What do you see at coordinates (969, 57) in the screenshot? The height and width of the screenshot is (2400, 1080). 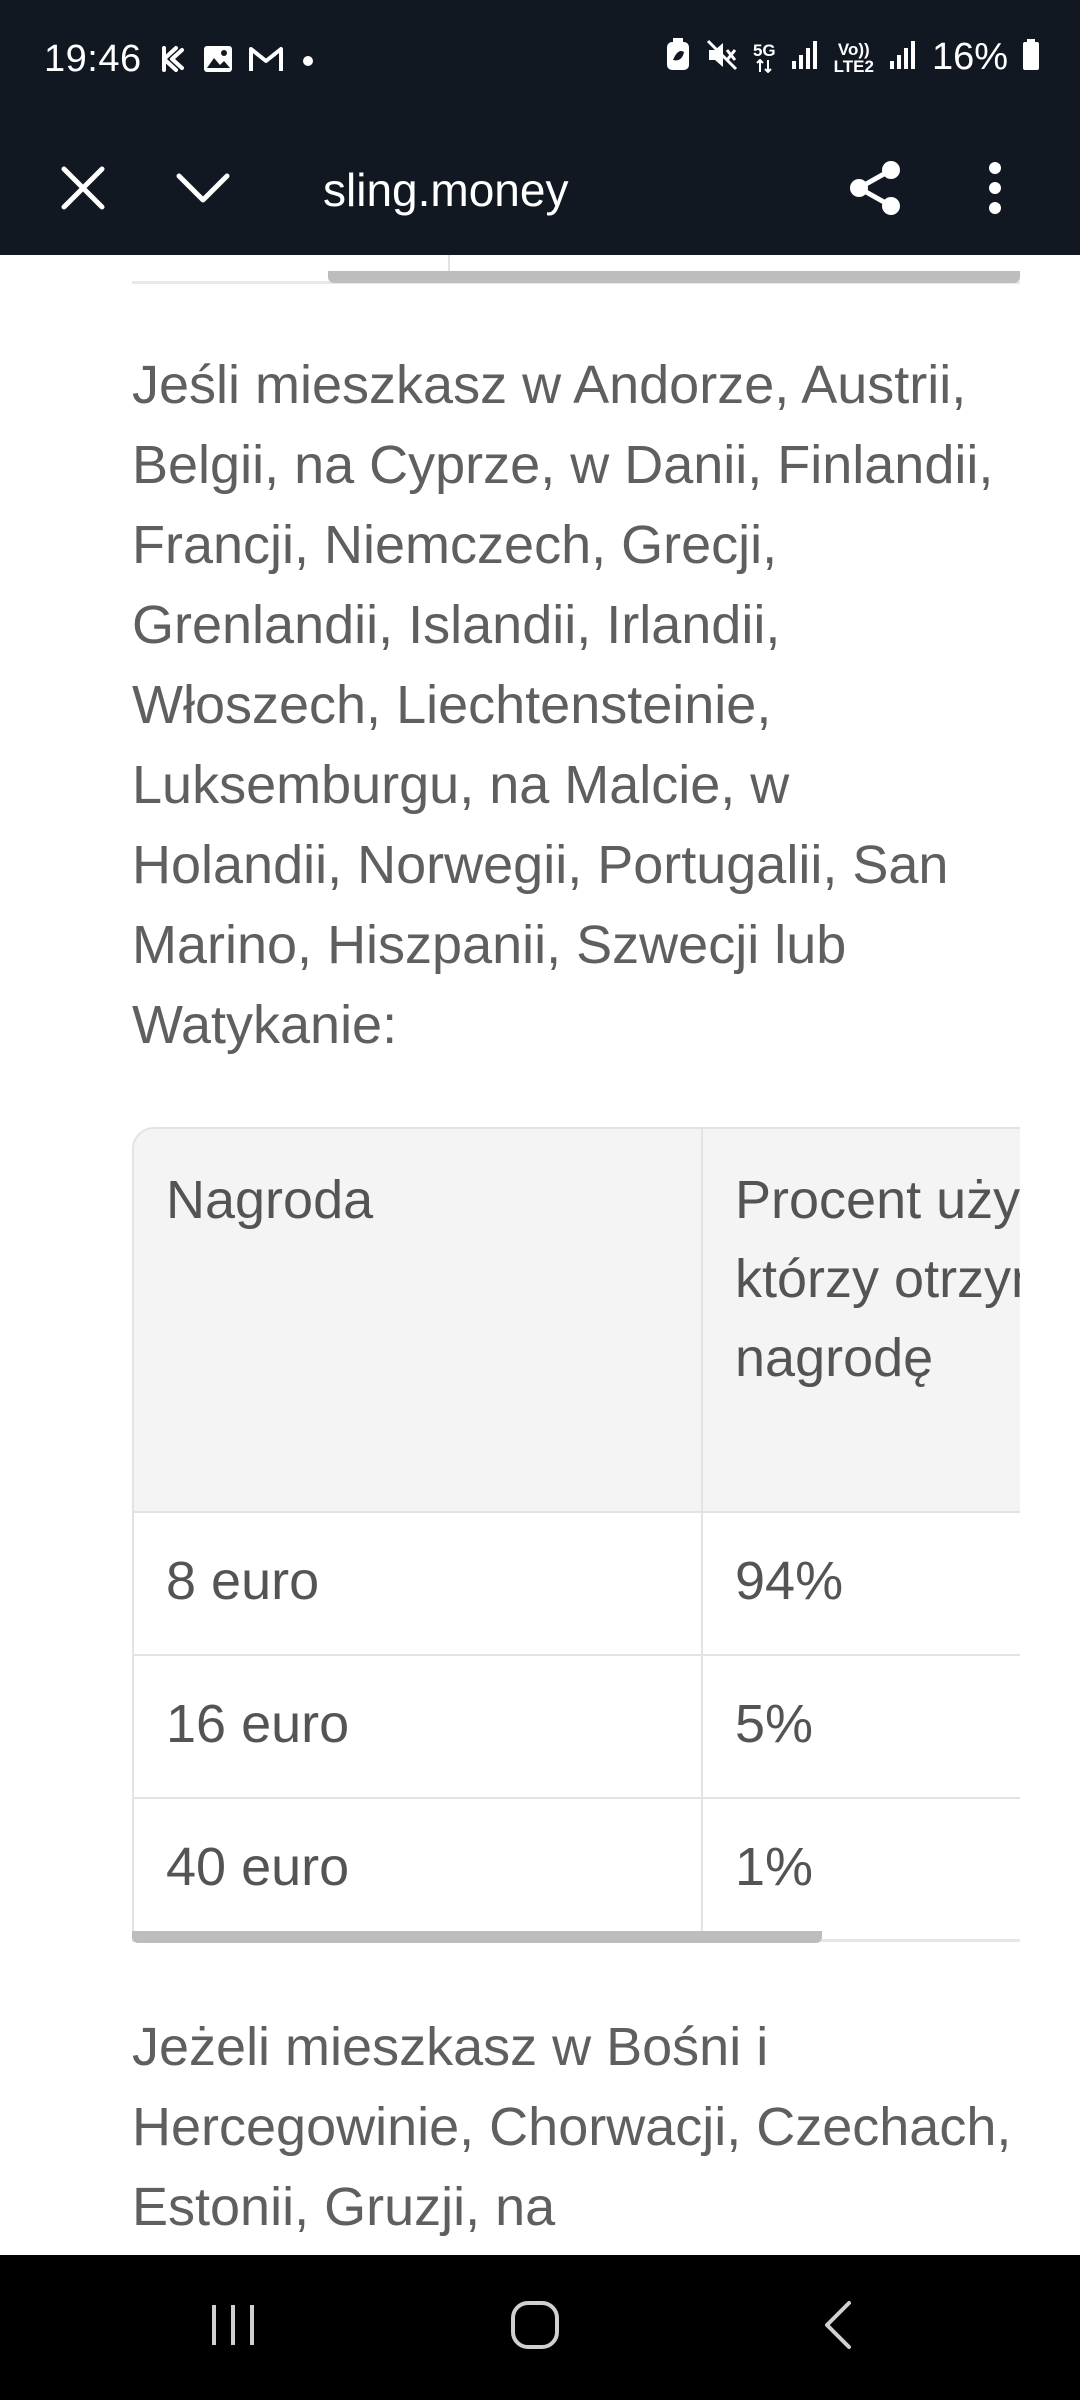 I see `battery-percentage: 16%` at bounding box center [969, 57].